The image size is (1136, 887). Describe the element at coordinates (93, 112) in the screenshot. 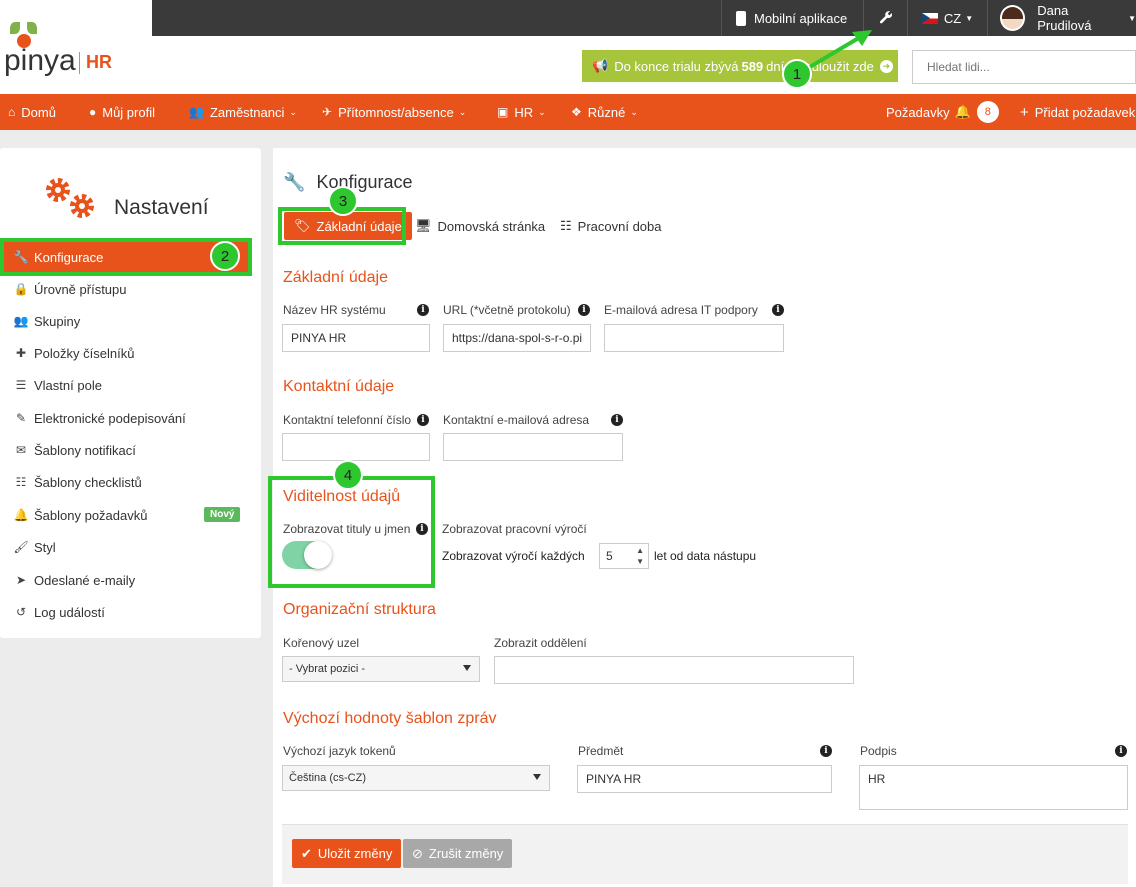

I see `user-circle-icon: ●` at that location.